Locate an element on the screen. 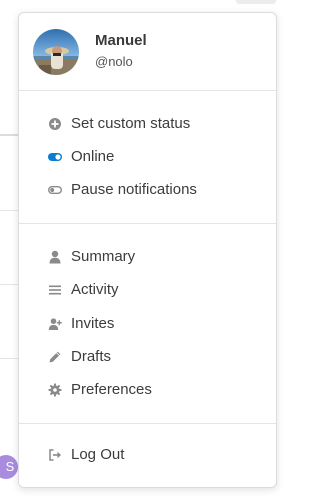  pause-notifications-label: Pause notifications is located at coordinates (134, 189).